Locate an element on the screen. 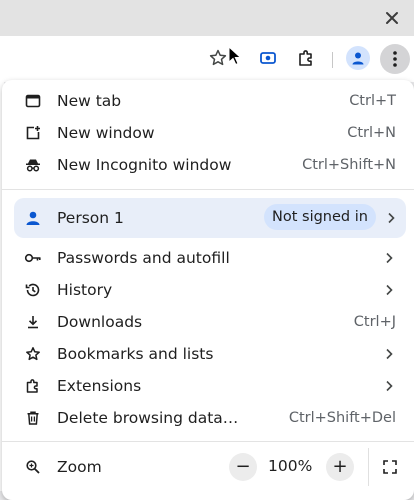 The width and height of the screenshot is (414, 500). zoom-in-button: + is located at coordinates (340, 467).